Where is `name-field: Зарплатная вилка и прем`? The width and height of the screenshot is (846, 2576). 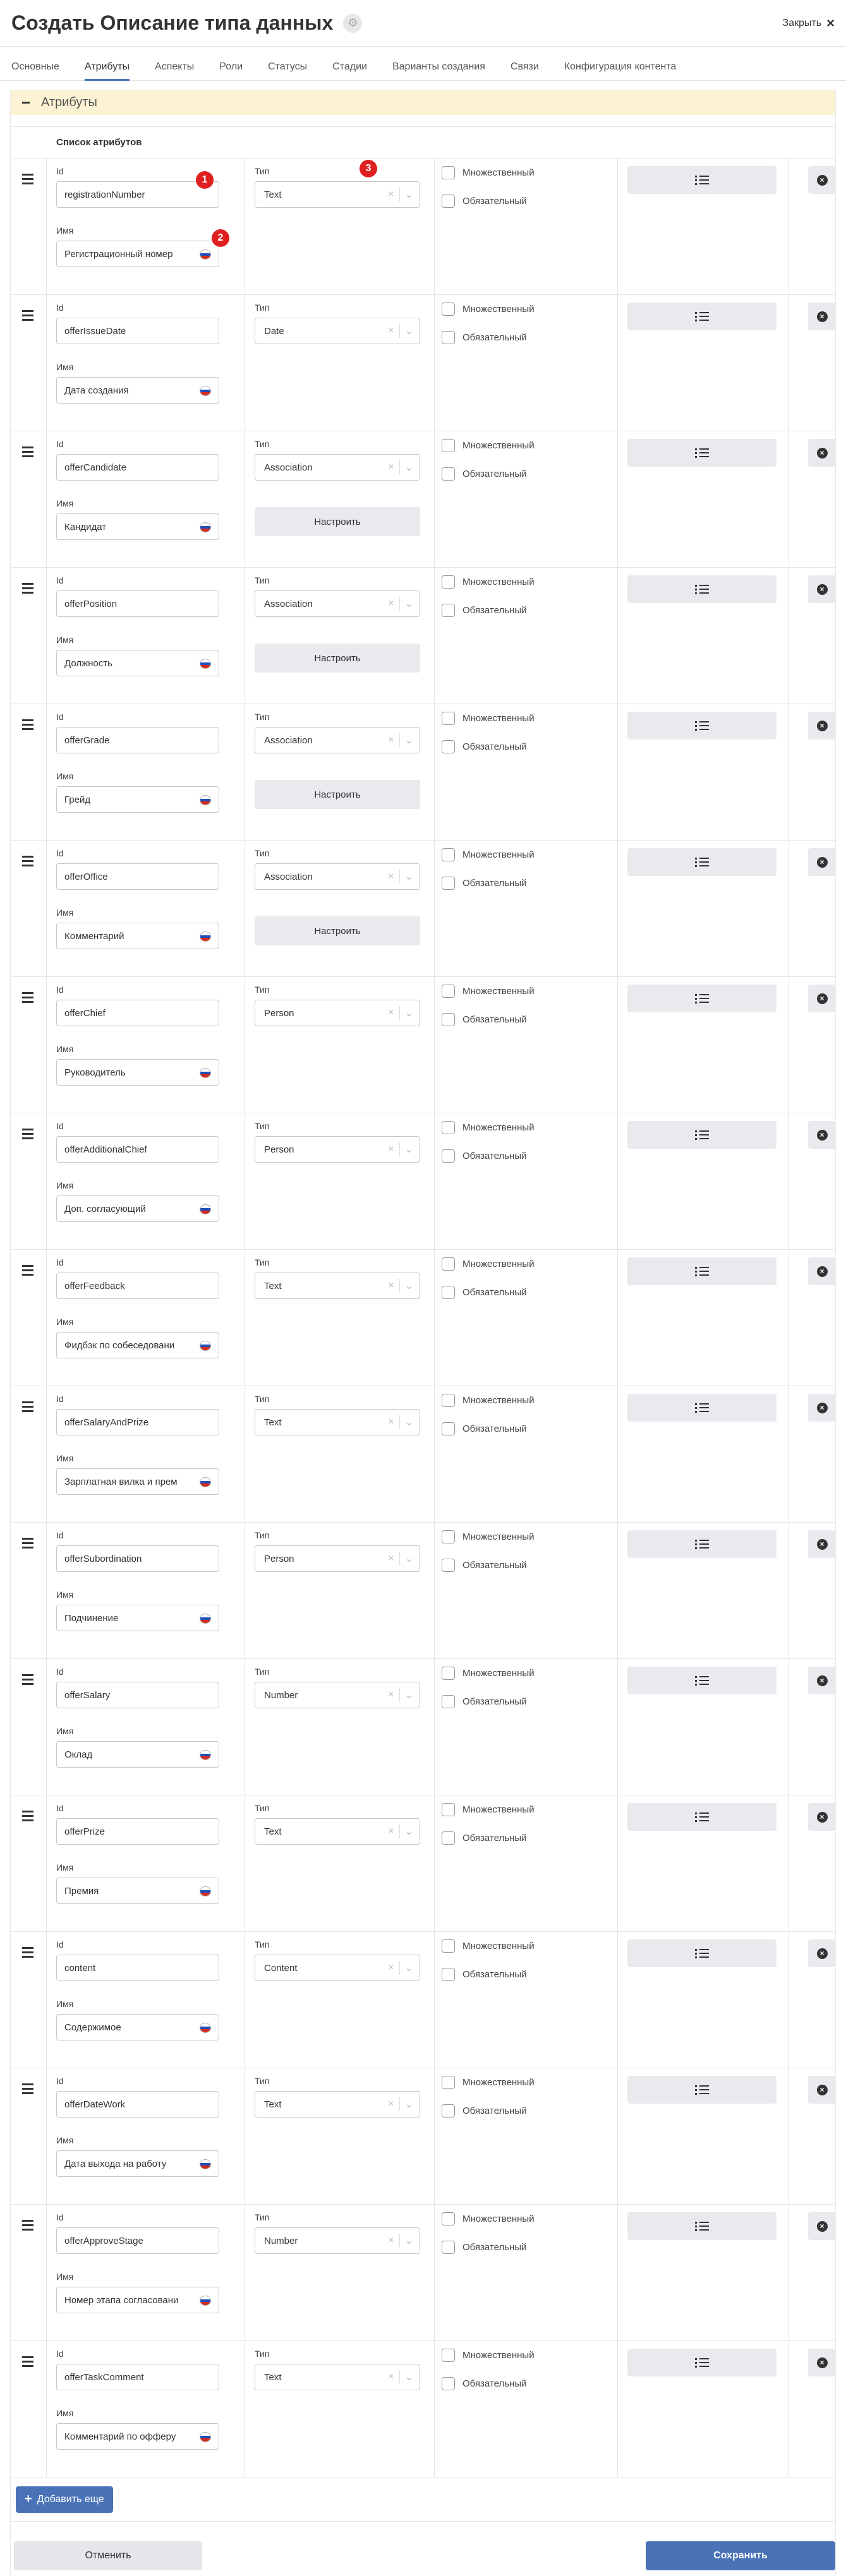
name-field: Зарплатная вилка и прем is located at coordinates (137, 1481).